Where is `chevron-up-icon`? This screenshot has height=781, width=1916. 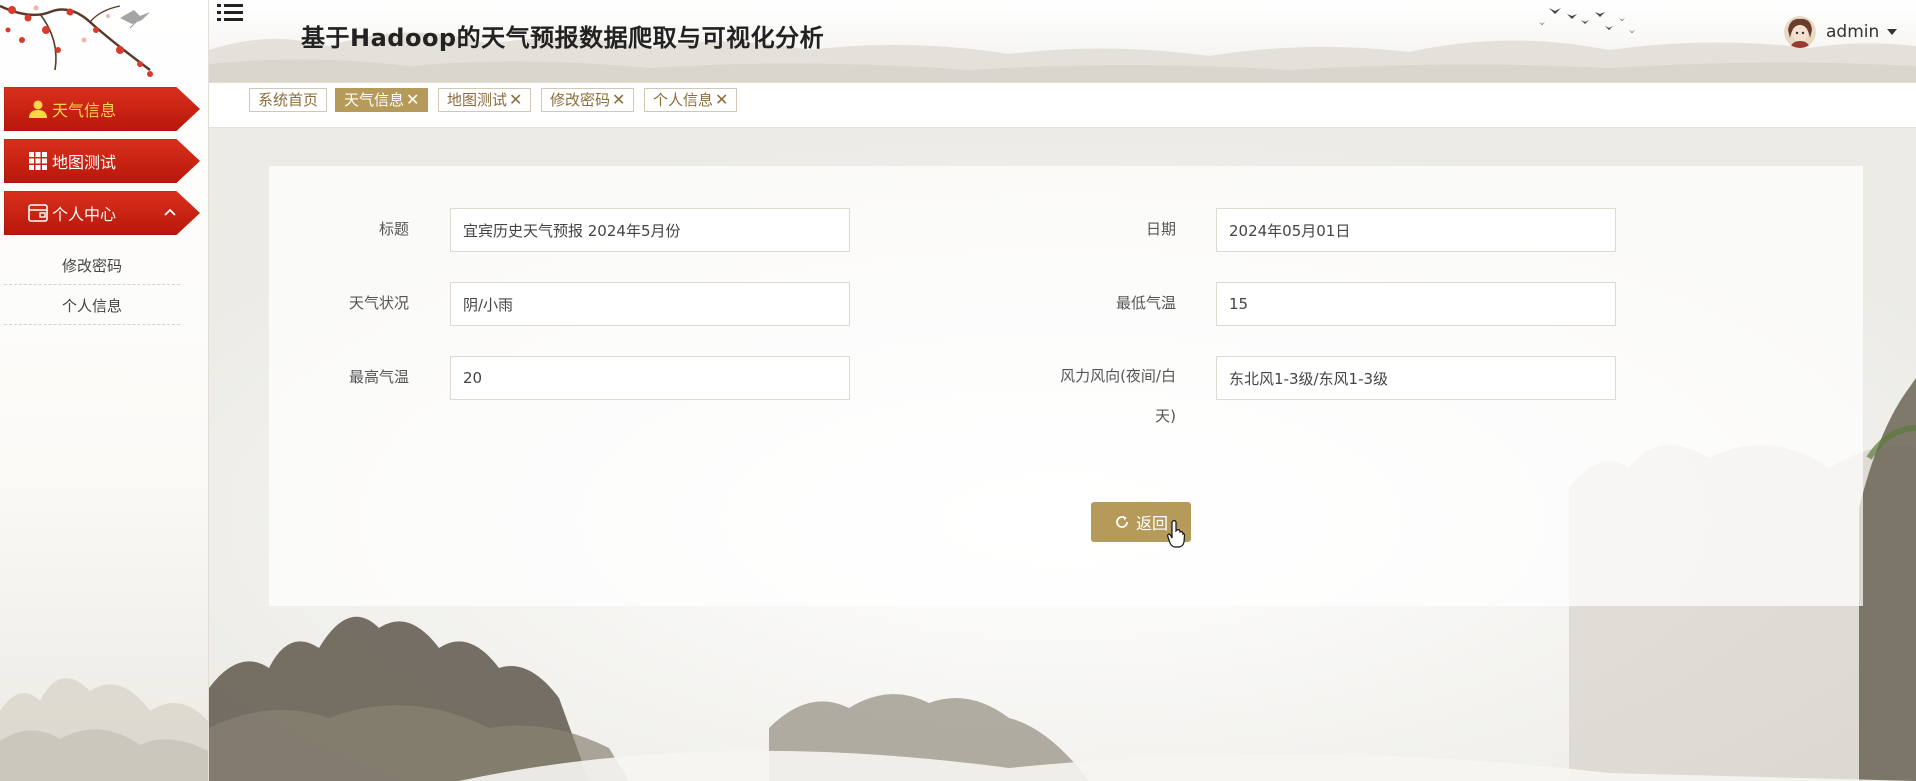 chevron-up-icon is located at coordinates (170, 212).